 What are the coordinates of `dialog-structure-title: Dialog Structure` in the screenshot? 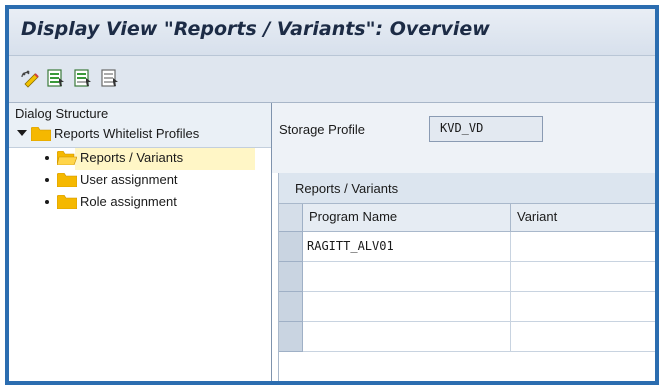 It's located at (62, 113).